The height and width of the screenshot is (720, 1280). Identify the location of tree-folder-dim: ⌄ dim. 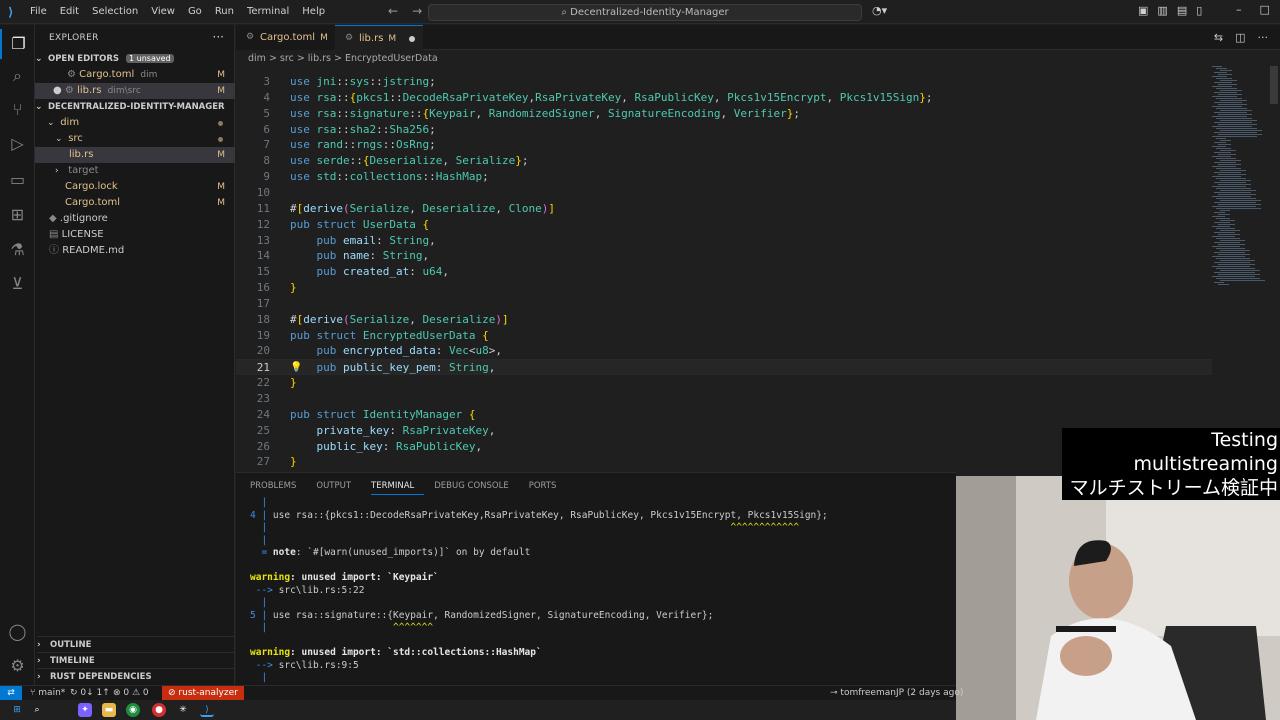
(135, 123).